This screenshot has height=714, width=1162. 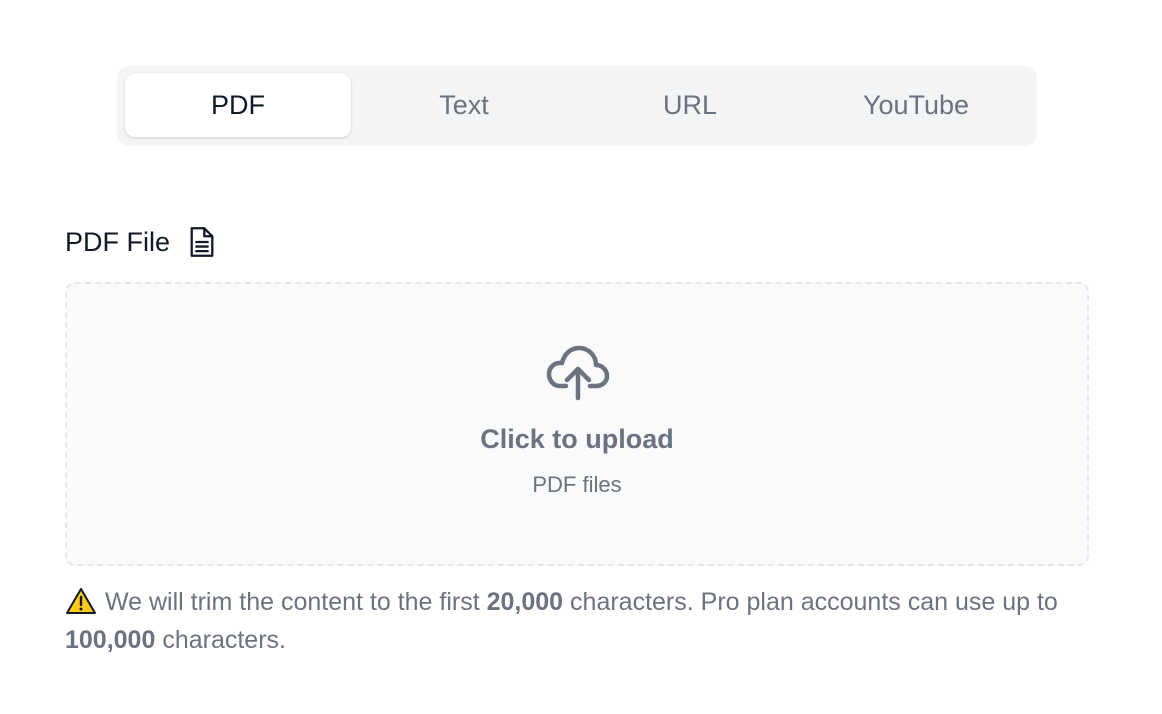 I want to click on tab-url: URL, so click(x=690, y=105).